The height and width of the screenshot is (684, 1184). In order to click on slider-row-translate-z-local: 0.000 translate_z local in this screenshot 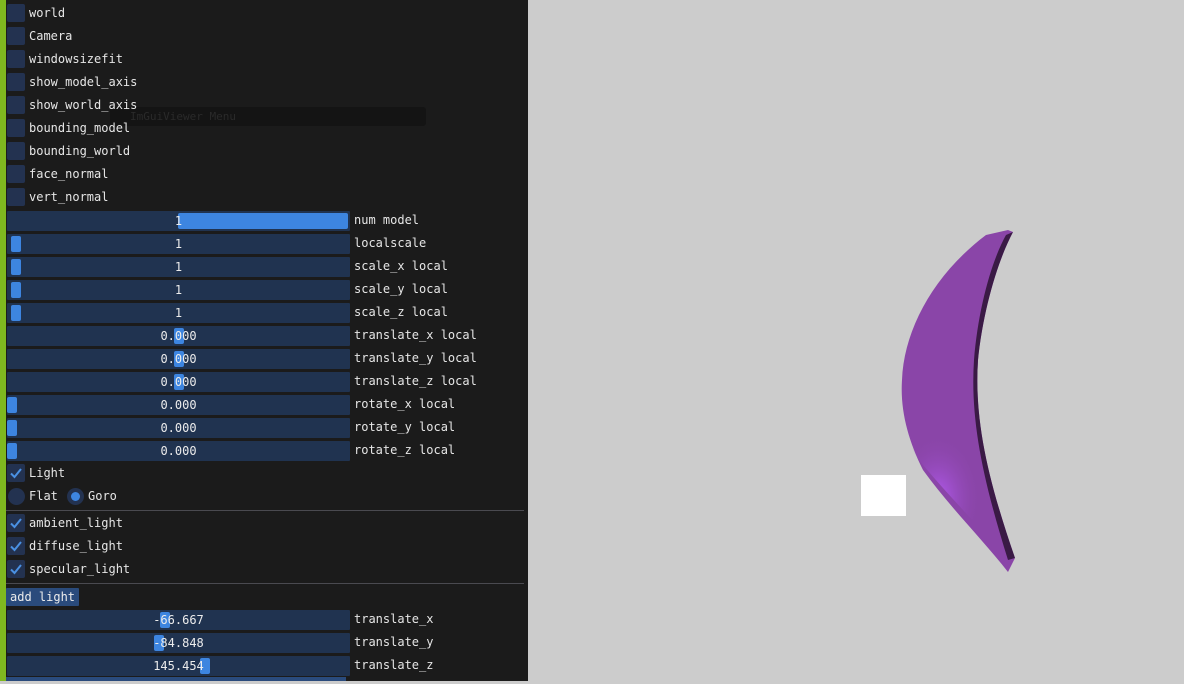, I will do `click(267, 381)`.